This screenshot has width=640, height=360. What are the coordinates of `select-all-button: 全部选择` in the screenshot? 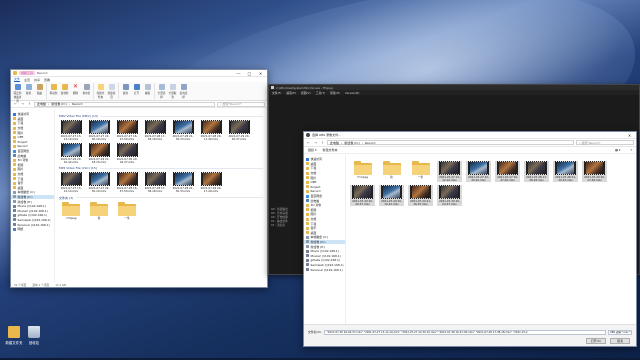 It's located at (161, 91).